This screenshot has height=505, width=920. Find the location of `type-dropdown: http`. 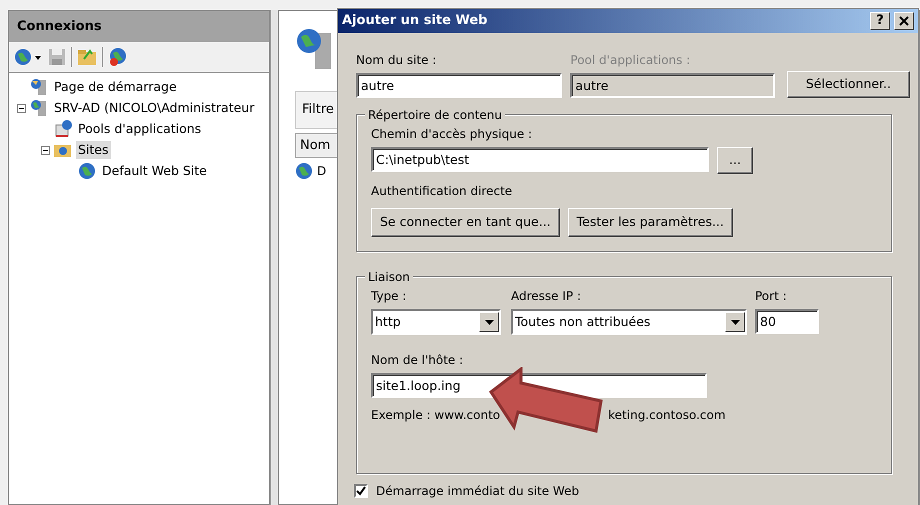

type-dropdown: http is located at coordinates (436, 322).